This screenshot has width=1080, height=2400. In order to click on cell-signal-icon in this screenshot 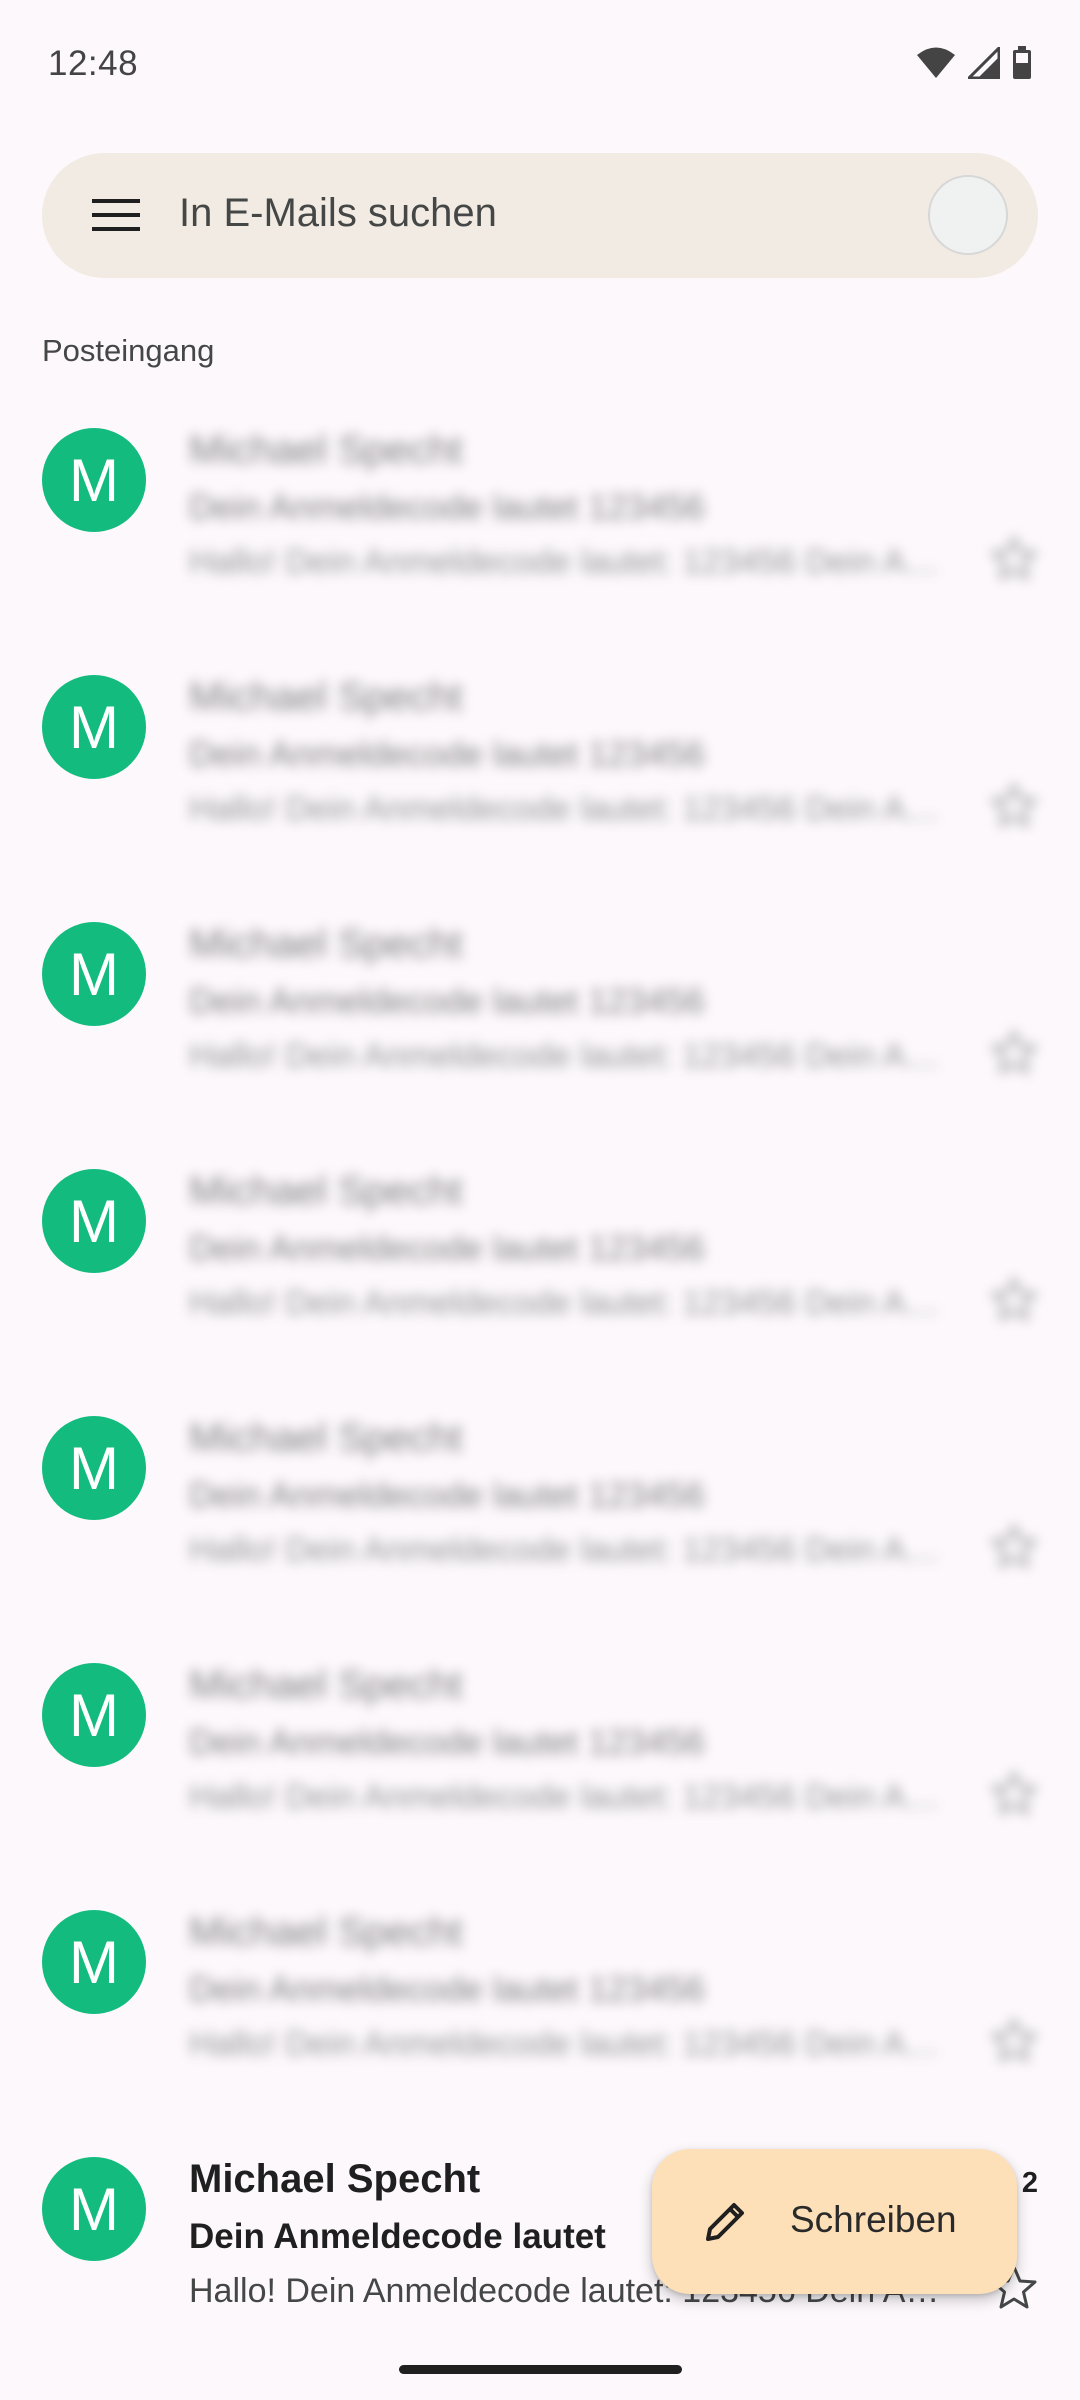, I will do `click(984, 63)`.